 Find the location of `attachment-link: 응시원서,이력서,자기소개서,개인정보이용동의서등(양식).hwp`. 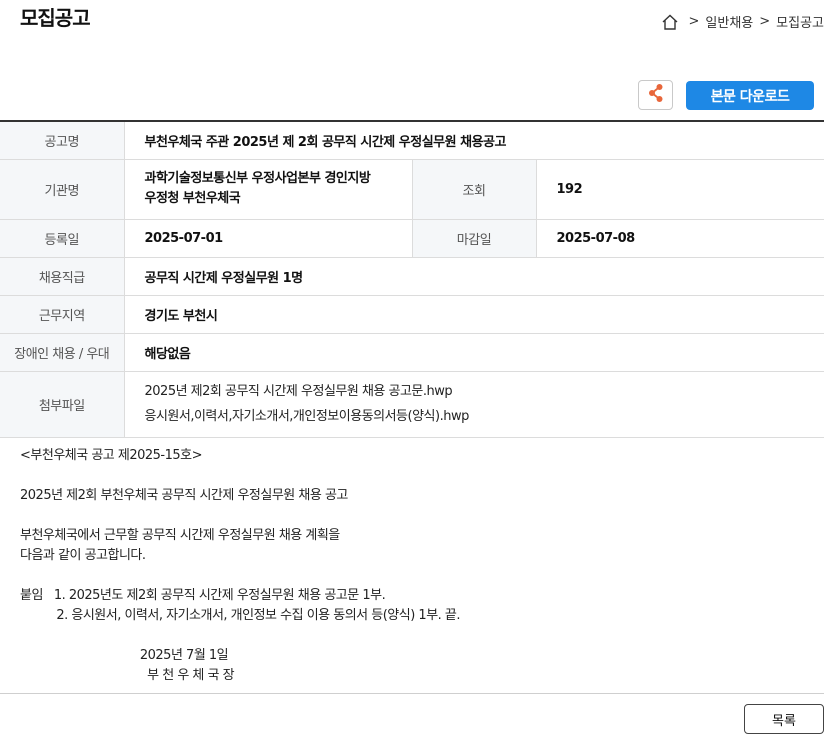

attachment-link: 응시원서,이력서,자기소개서,개인정보이용동의서등(양식).hwp is located at coordinates (484, 416).